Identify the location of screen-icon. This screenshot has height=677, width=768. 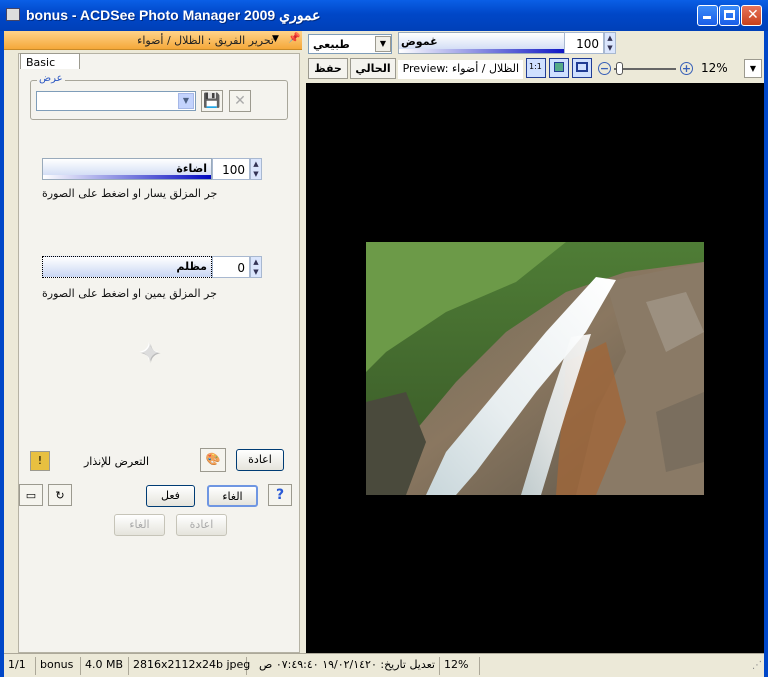
(582, 67).